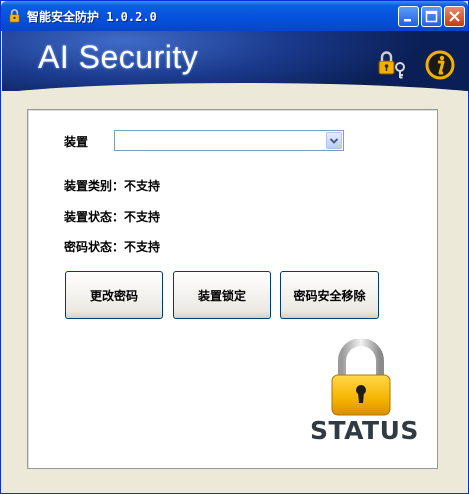 Image resolution: width=469 pixels, height=494 pixels. Describe the element at coordinates (440, 65) in the screenshot. I see `info-icon` at that location.